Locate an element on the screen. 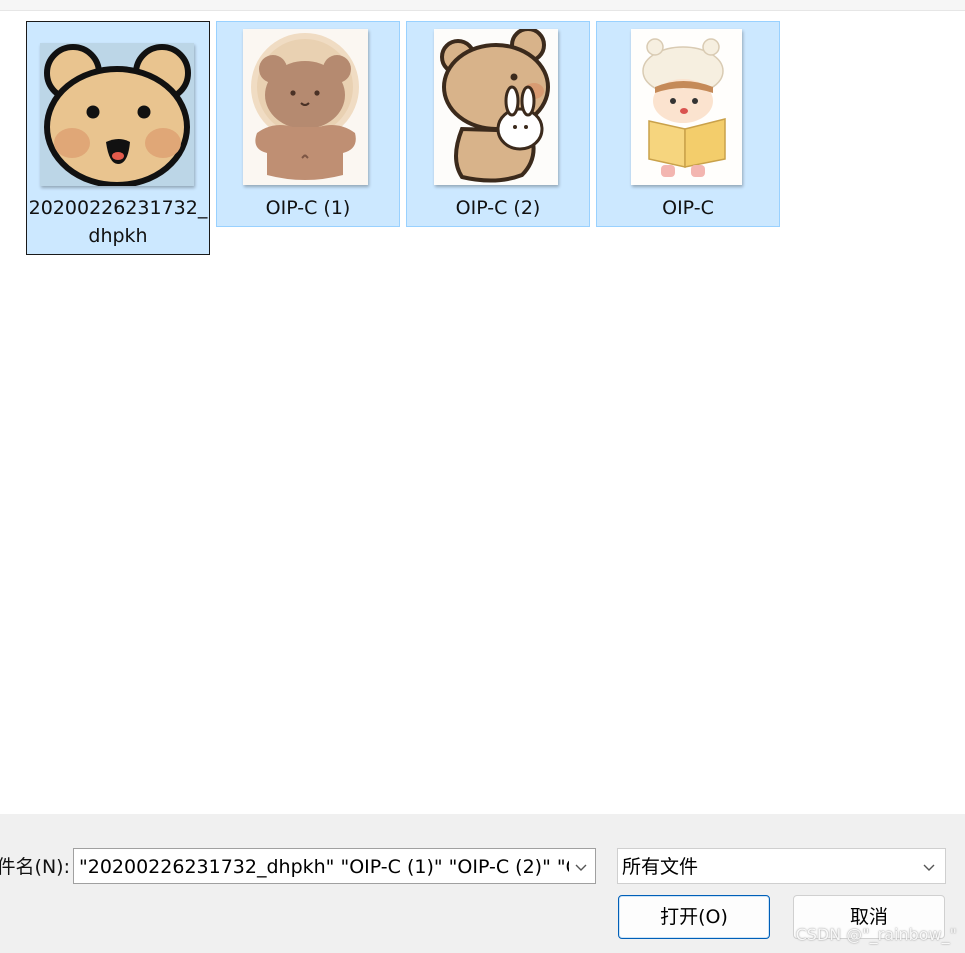 Image resolution: width=965 pixels, height=953 pixels. filename-label: 文件名(N): is located at coordinates (35, 867).